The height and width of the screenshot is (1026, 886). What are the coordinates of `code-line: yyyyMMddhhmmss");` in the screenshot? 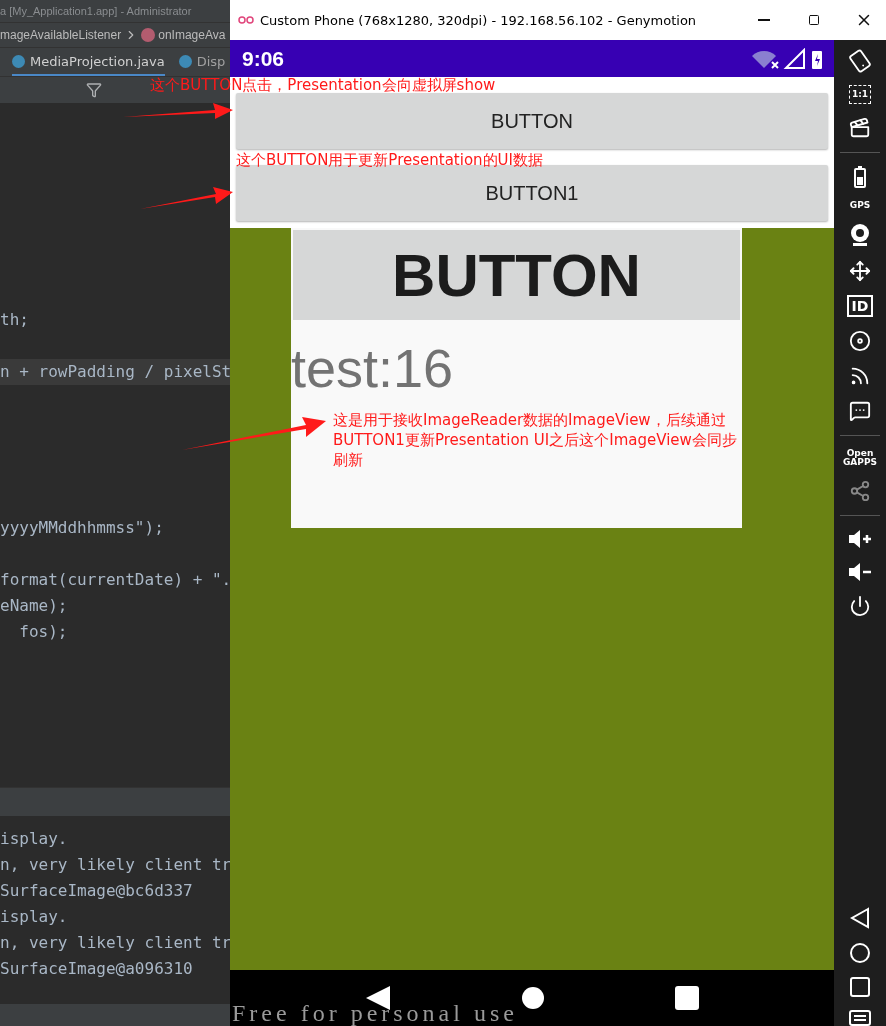 It's located at (82, 528).